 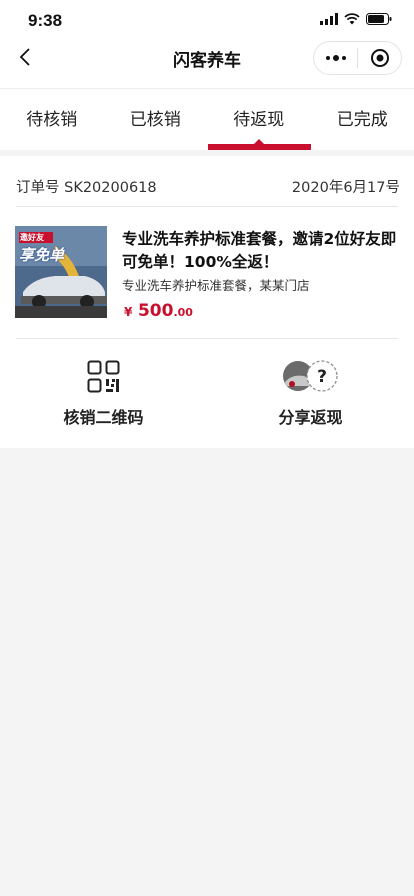 I want to click on image-badge-text: 邀好友, so click(x=32, y=237).